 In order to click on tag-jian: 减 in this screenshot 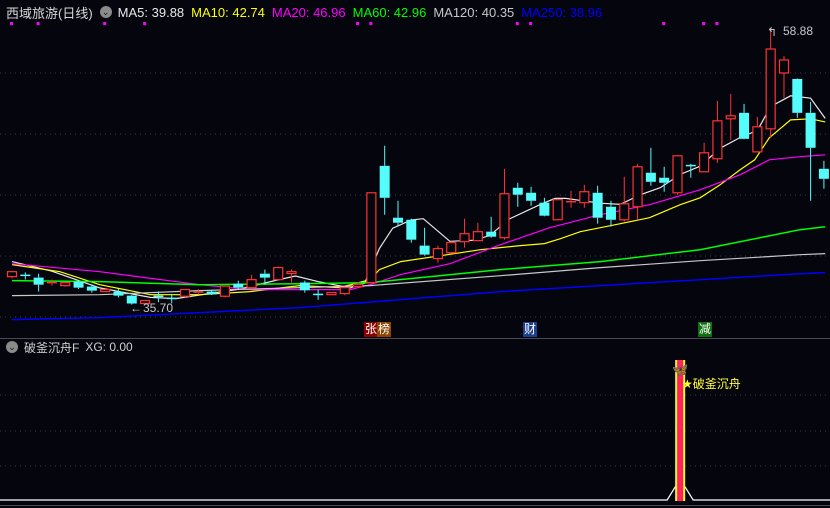, I will do `click(705, 329)`.